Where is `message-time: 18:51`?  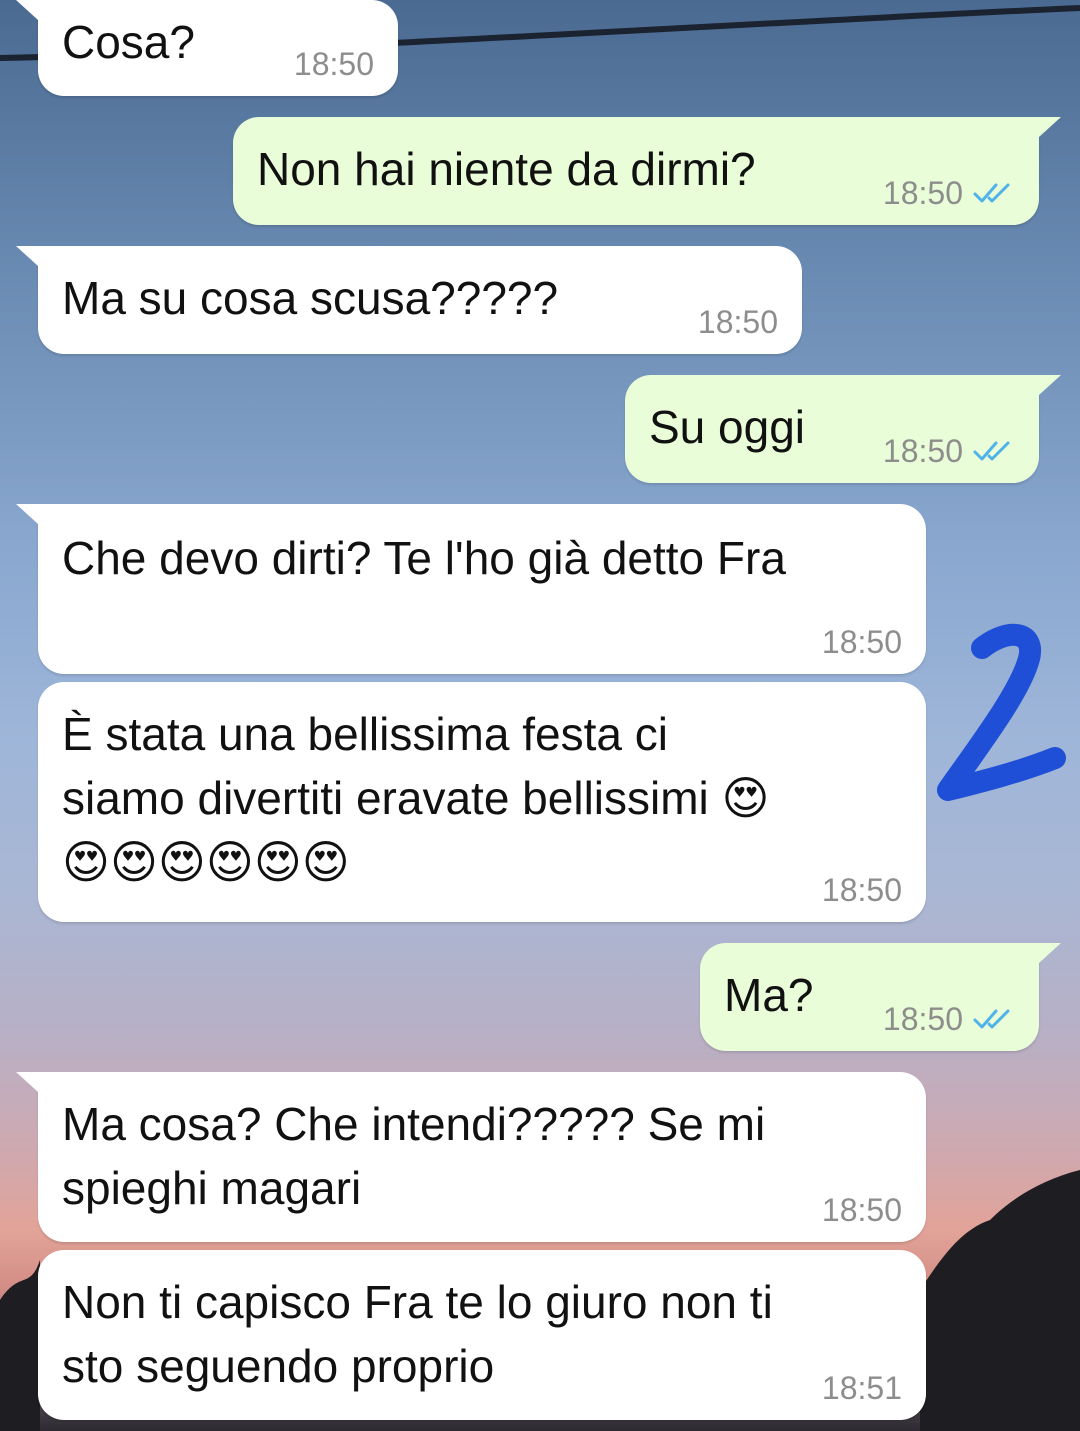
message-time: 18:51 is located at coordinates (861, 1388).